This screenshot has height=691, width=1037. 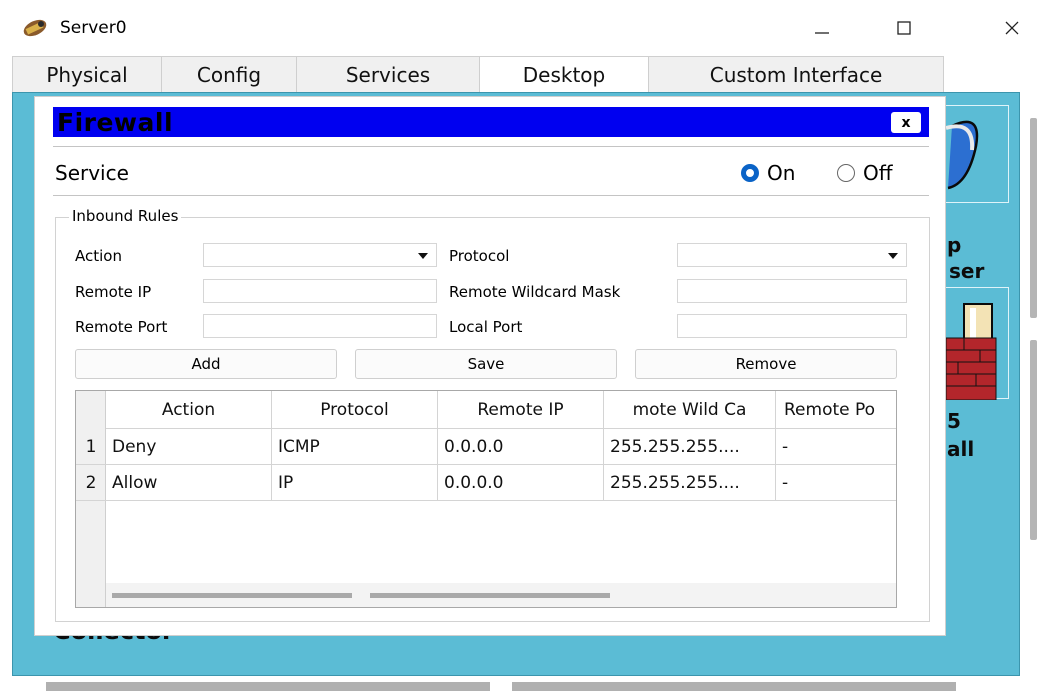 I want to click on column-header-remote-ip: Remote IP, so click(x=521, y=410).